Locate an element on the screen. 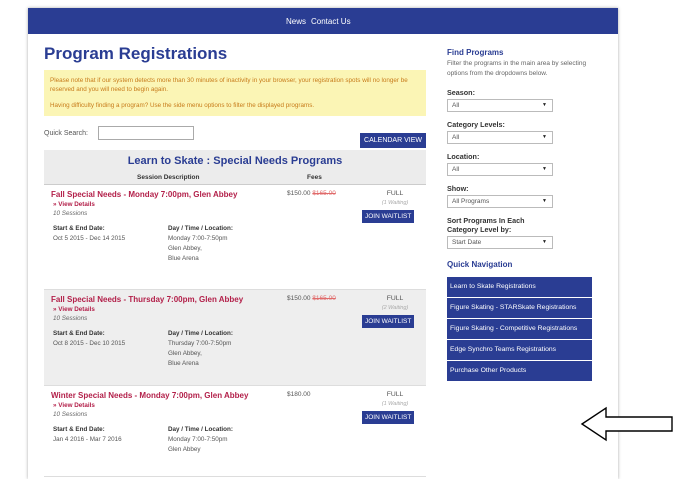  quick-nav-purchase-other-products: Purchase Other Products is located at coordinates (519, 371).